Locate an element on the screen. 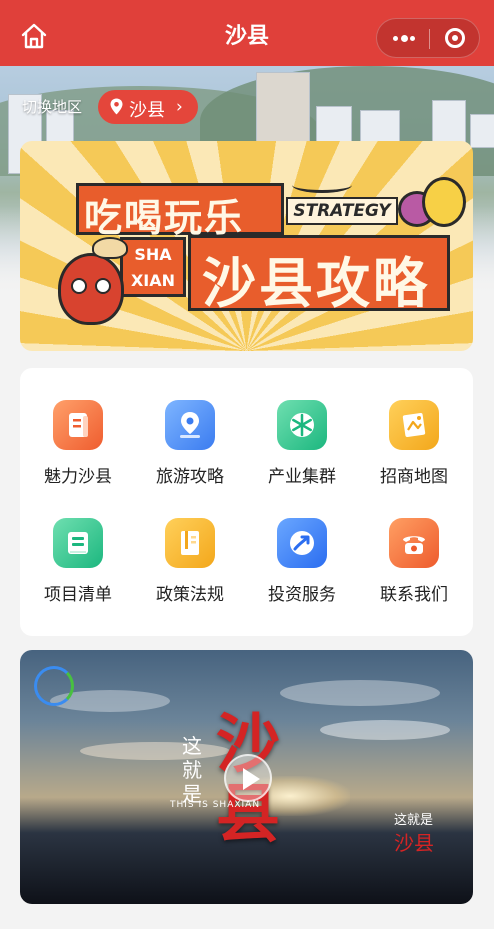 This screenshot has height=929, width=494. menu-item-label: 联系我们 is located at coordinates (414, 595).